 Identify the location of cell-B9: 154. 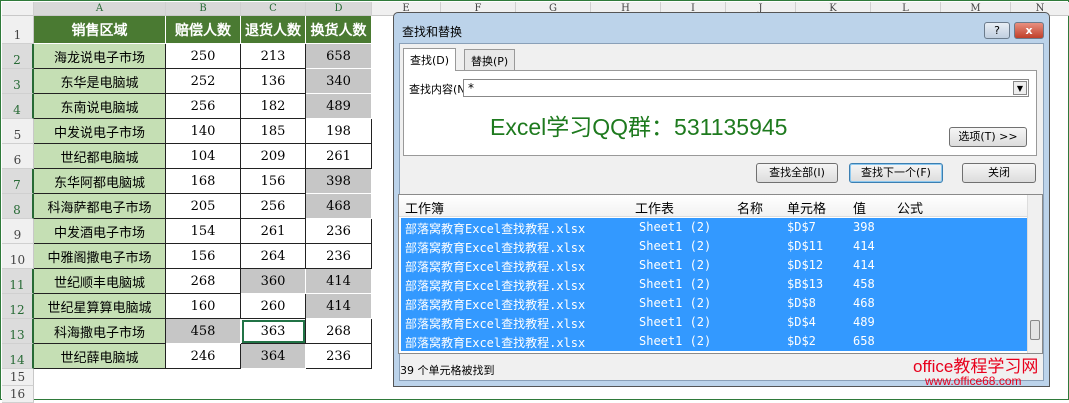
(203, 231).